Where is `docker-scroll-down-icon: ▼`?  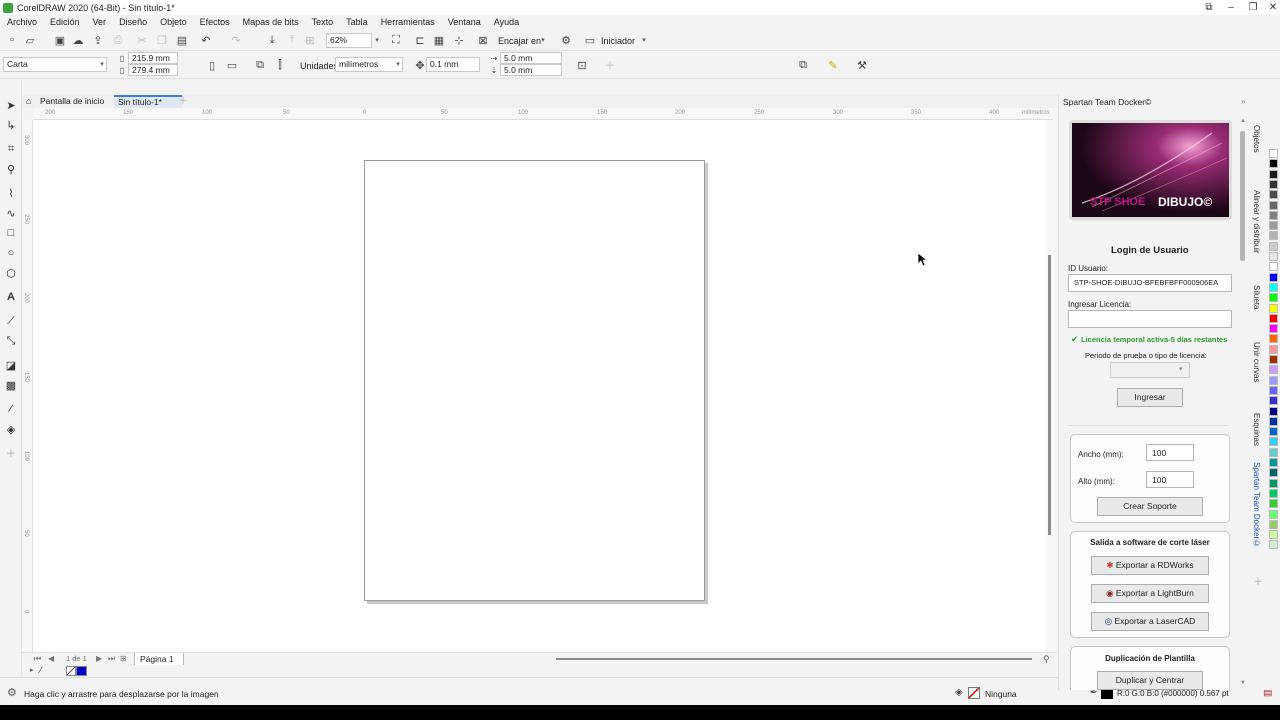 docker-scroll-down-icon: ▼ is located at coordinates (1243, 683).